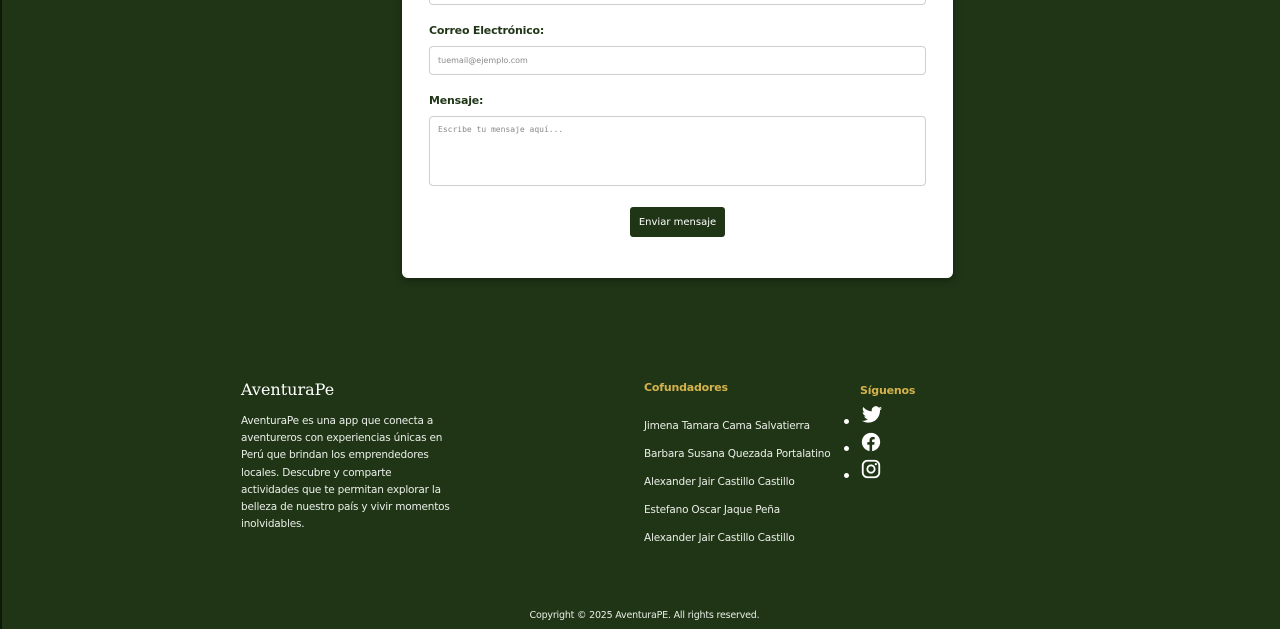 Image resolution: width=1280 pixels, height=629 pixels. Describe the element at coordinates (677, 222) in the screenshot. I see `send-message-button: Enviar mensaje` at that location.